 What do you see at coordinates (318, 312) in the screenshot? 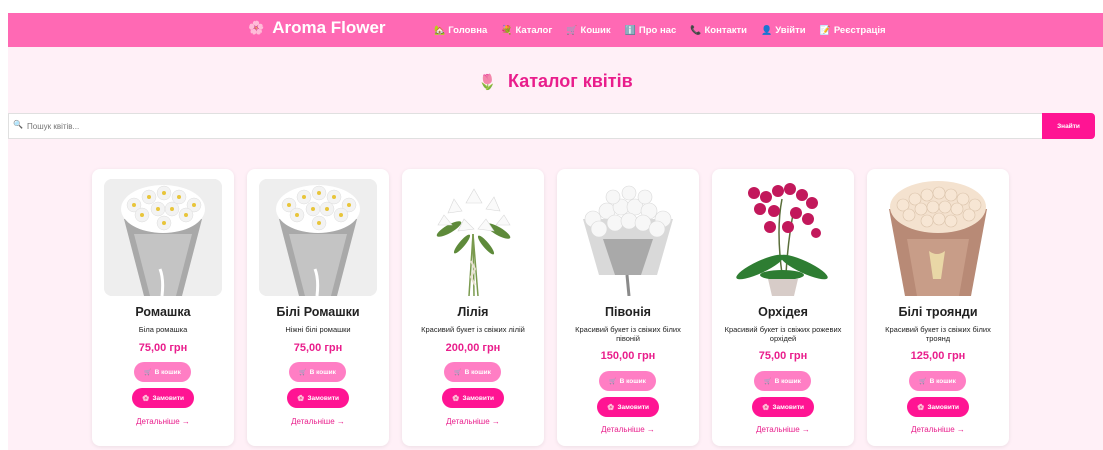
I see `product-title: Білі Ромашки` at bounding box center [318, 312].